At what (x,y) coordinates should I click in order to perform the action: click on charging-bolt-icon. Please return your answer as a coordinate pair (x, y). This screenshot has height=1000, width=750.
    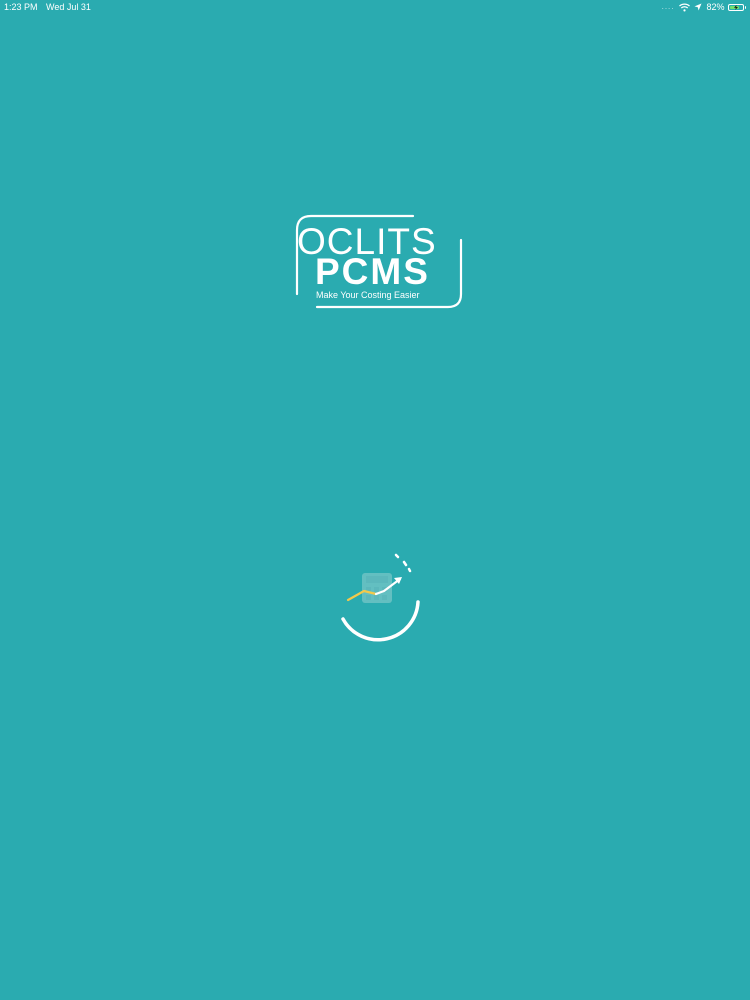
    Looking at the image, I should click on (735, 7).